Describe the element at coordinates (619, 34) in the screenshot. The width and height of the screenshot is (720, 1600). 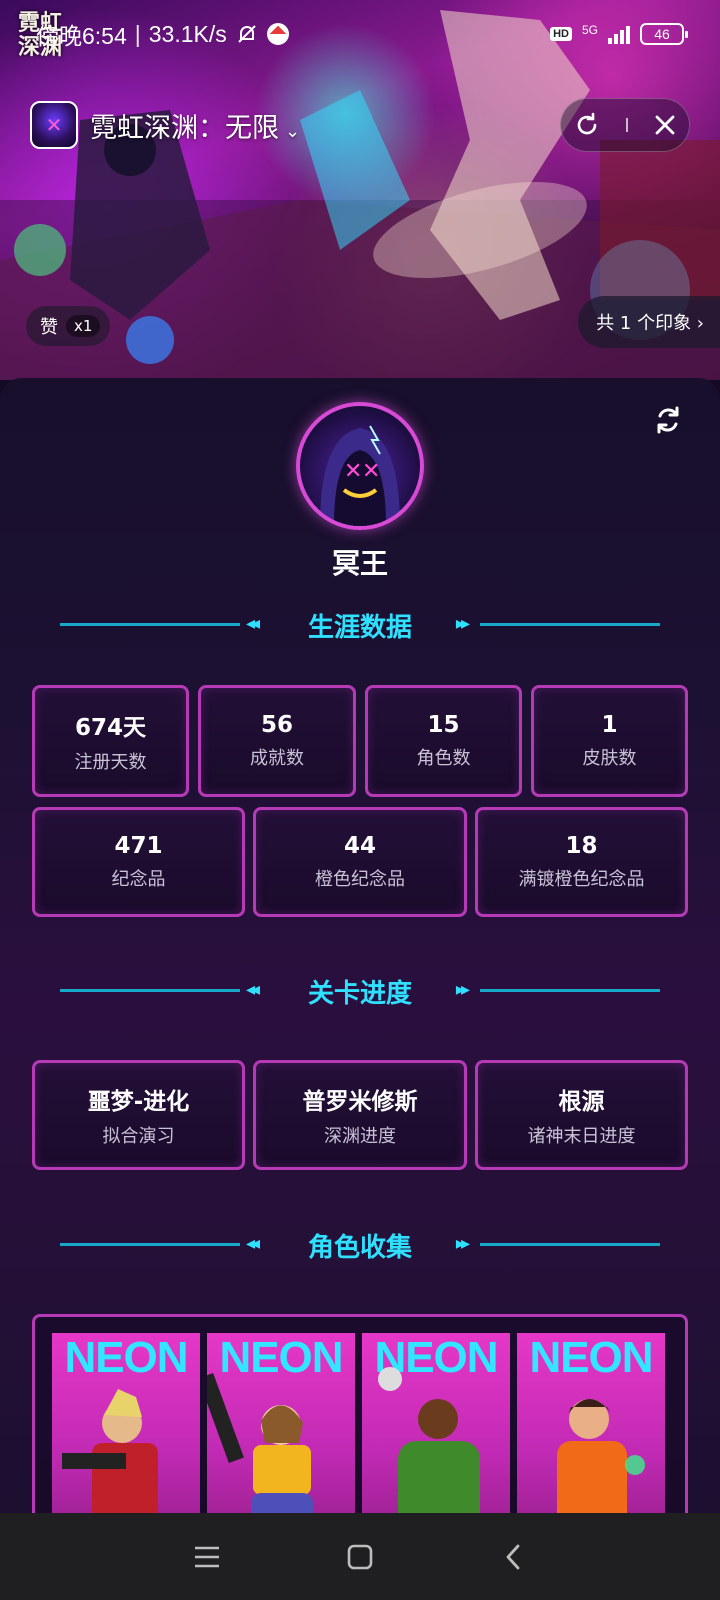
I see `signal-icon` at that location.